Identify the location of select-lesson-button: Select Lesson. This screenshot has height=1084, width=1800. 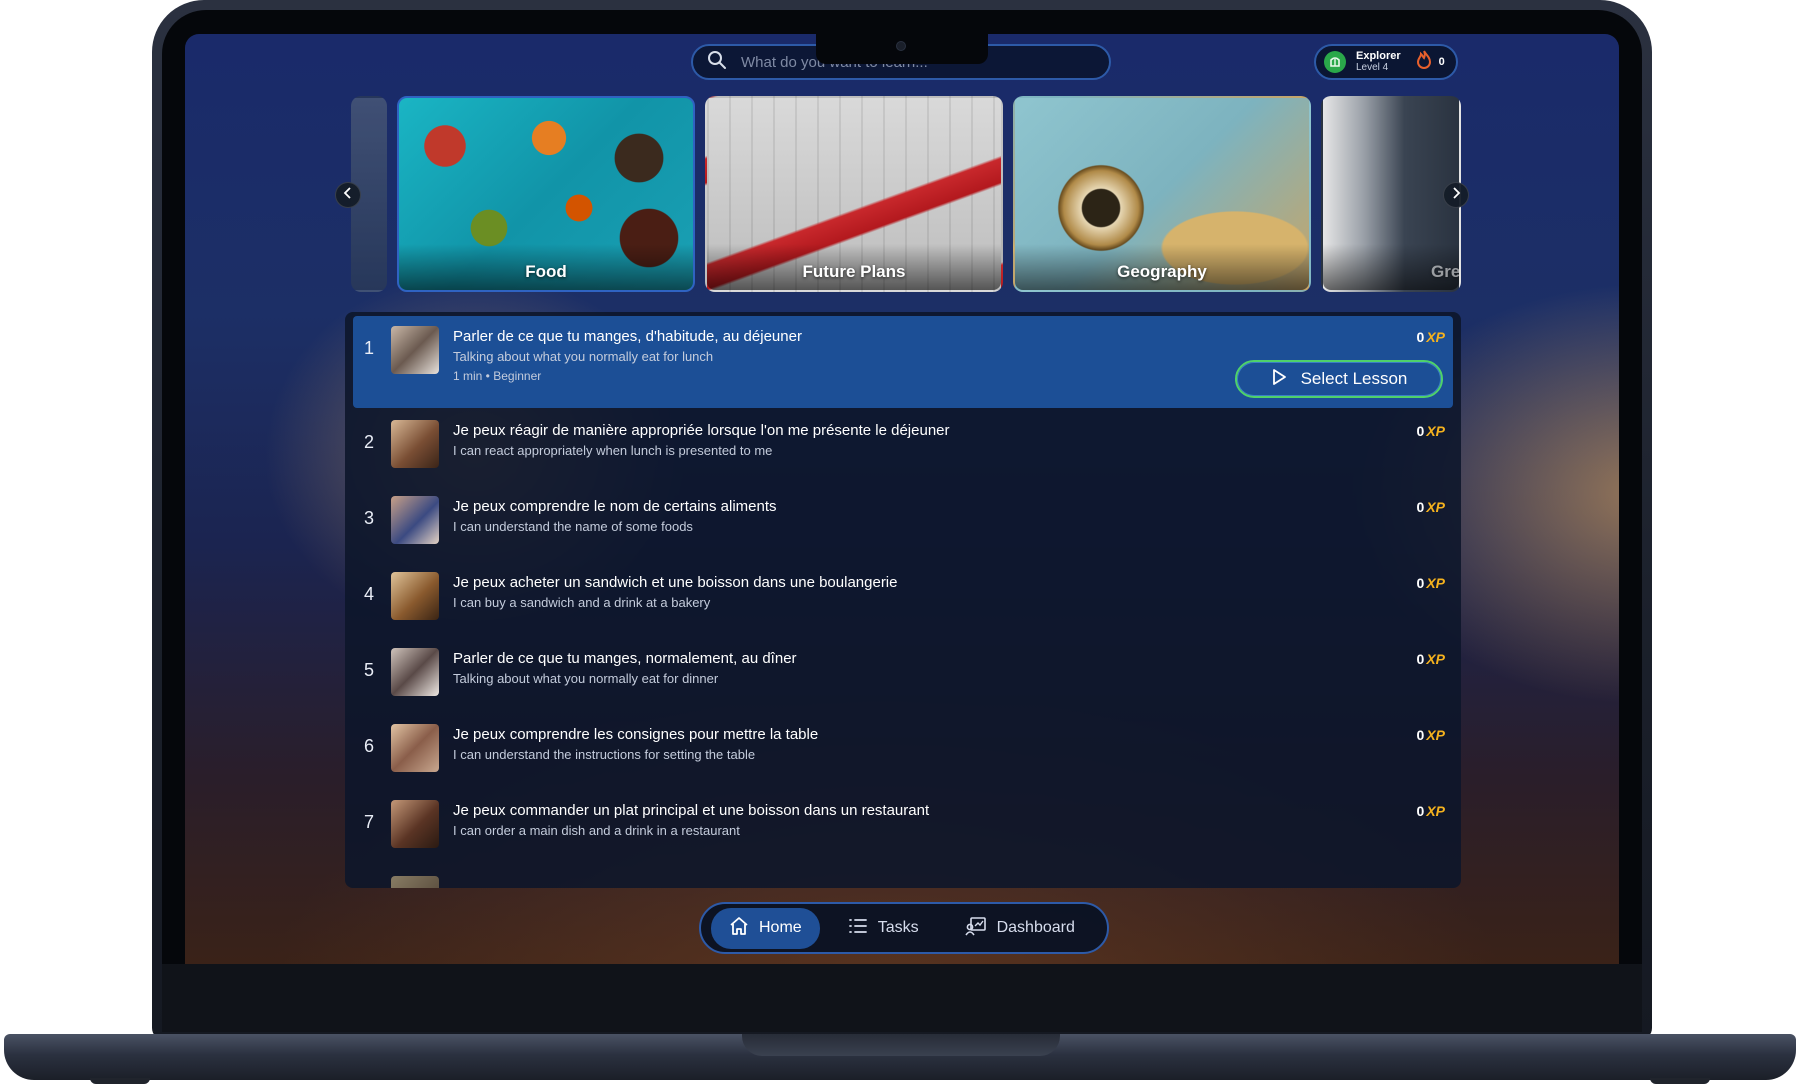
(1339, 379).